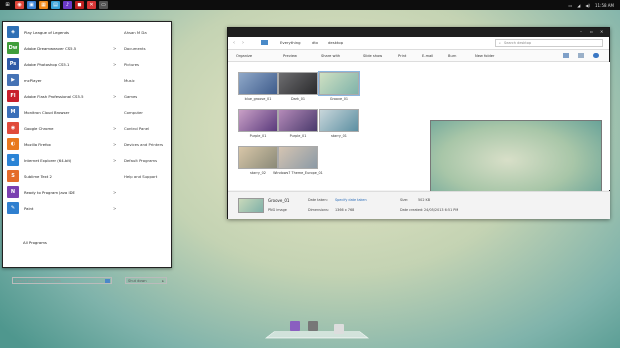 This screenshot has height=348, width=620. What do you see at coordinates (149, 160) in the screenshot?
I see `start-link: Default Programs` at bounding box center [149, 160].